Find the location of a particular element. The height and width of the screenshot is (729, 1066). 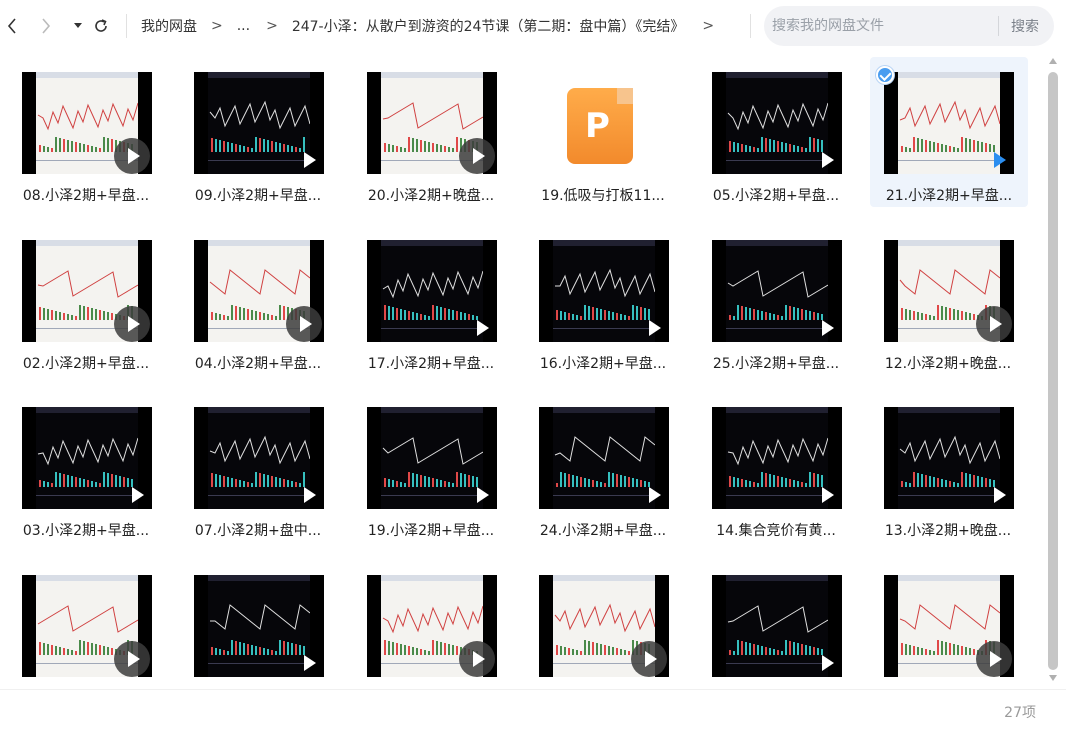

search-box: 搜索 is located at coordinates (909, 26).